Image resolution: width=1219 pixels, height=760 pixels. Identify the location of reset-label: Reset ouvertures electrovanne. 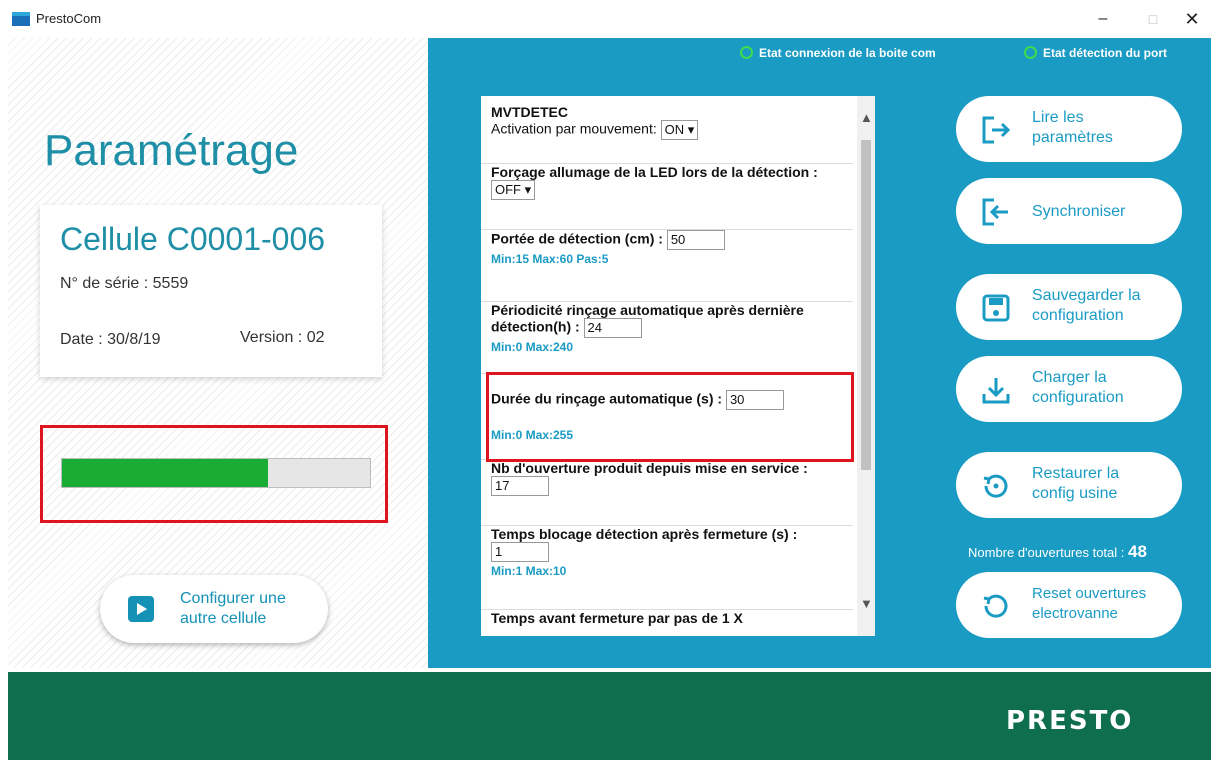
(1089, 603).